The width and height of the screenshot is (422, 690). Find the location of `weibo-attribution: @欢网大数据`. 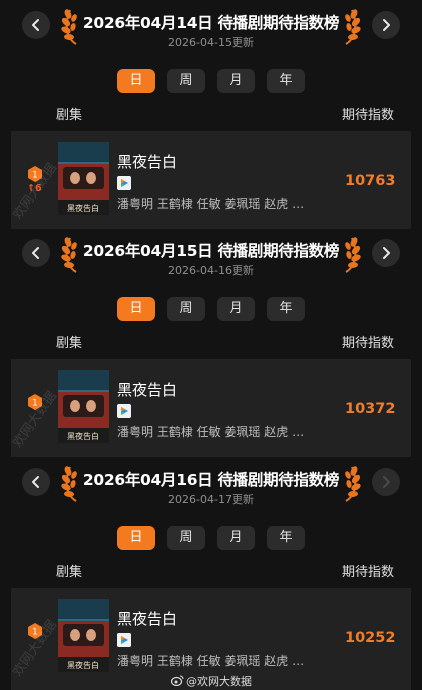

weibo-attribution: @欢网大数据 is located at coordinates (211, 681).